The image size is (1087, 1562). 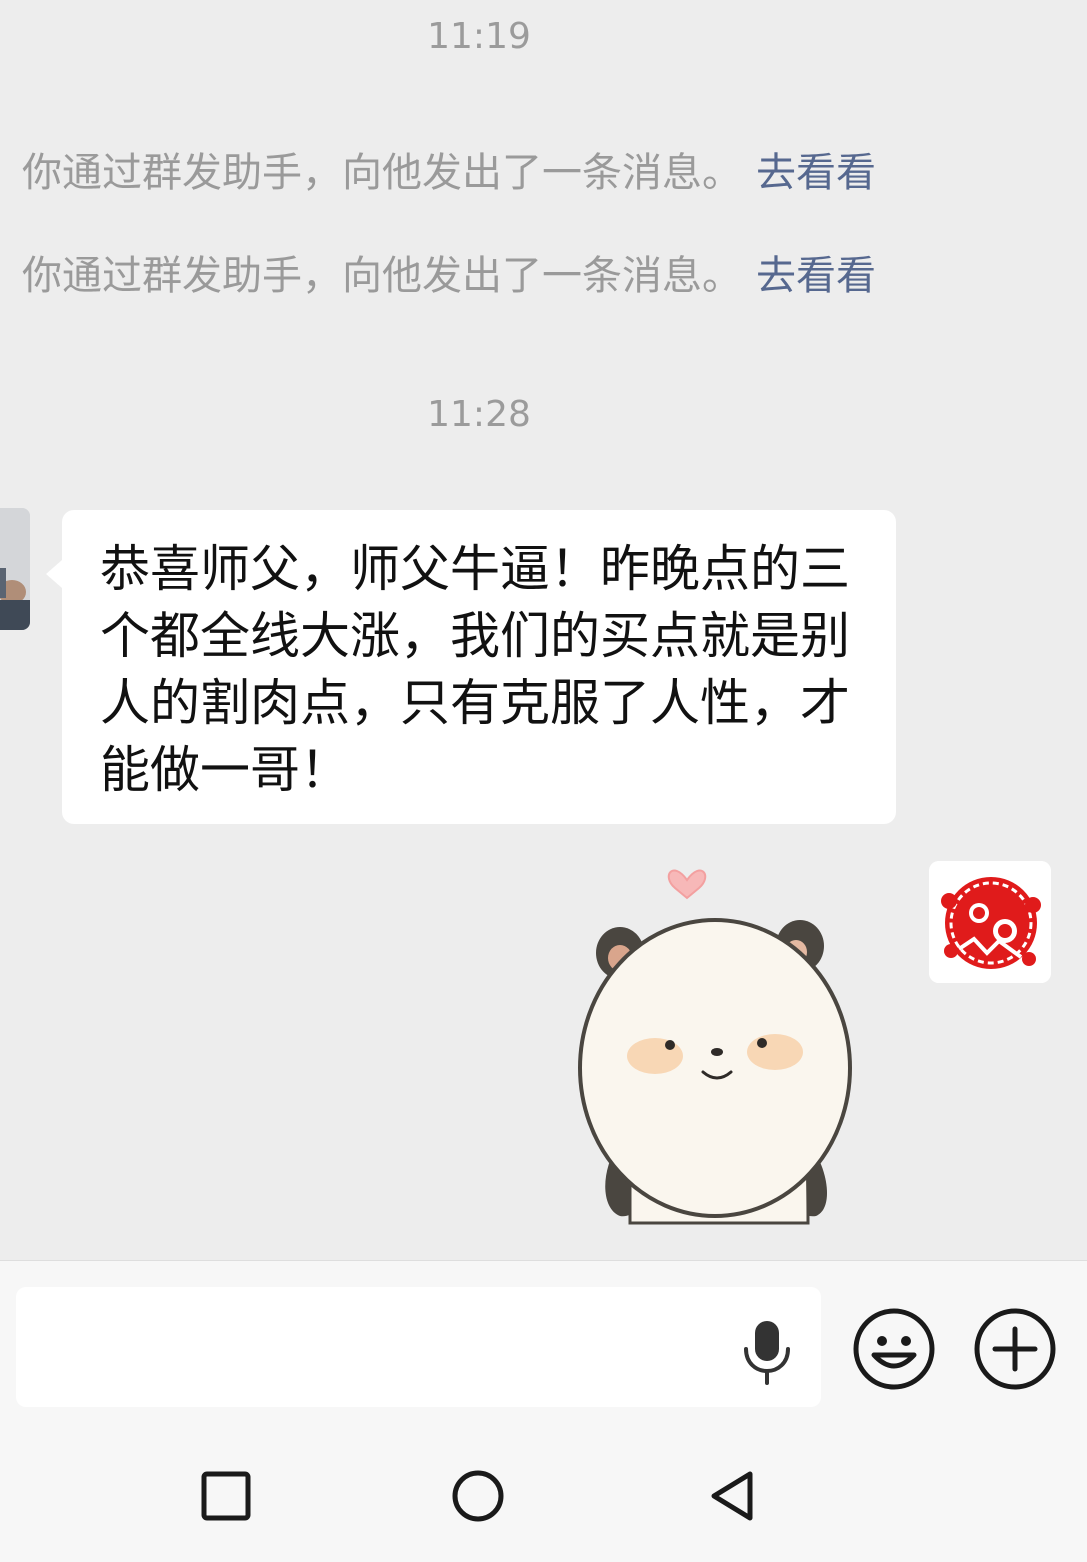 I want to click on papercut-avatar-icon, so click(x=990, y=922).